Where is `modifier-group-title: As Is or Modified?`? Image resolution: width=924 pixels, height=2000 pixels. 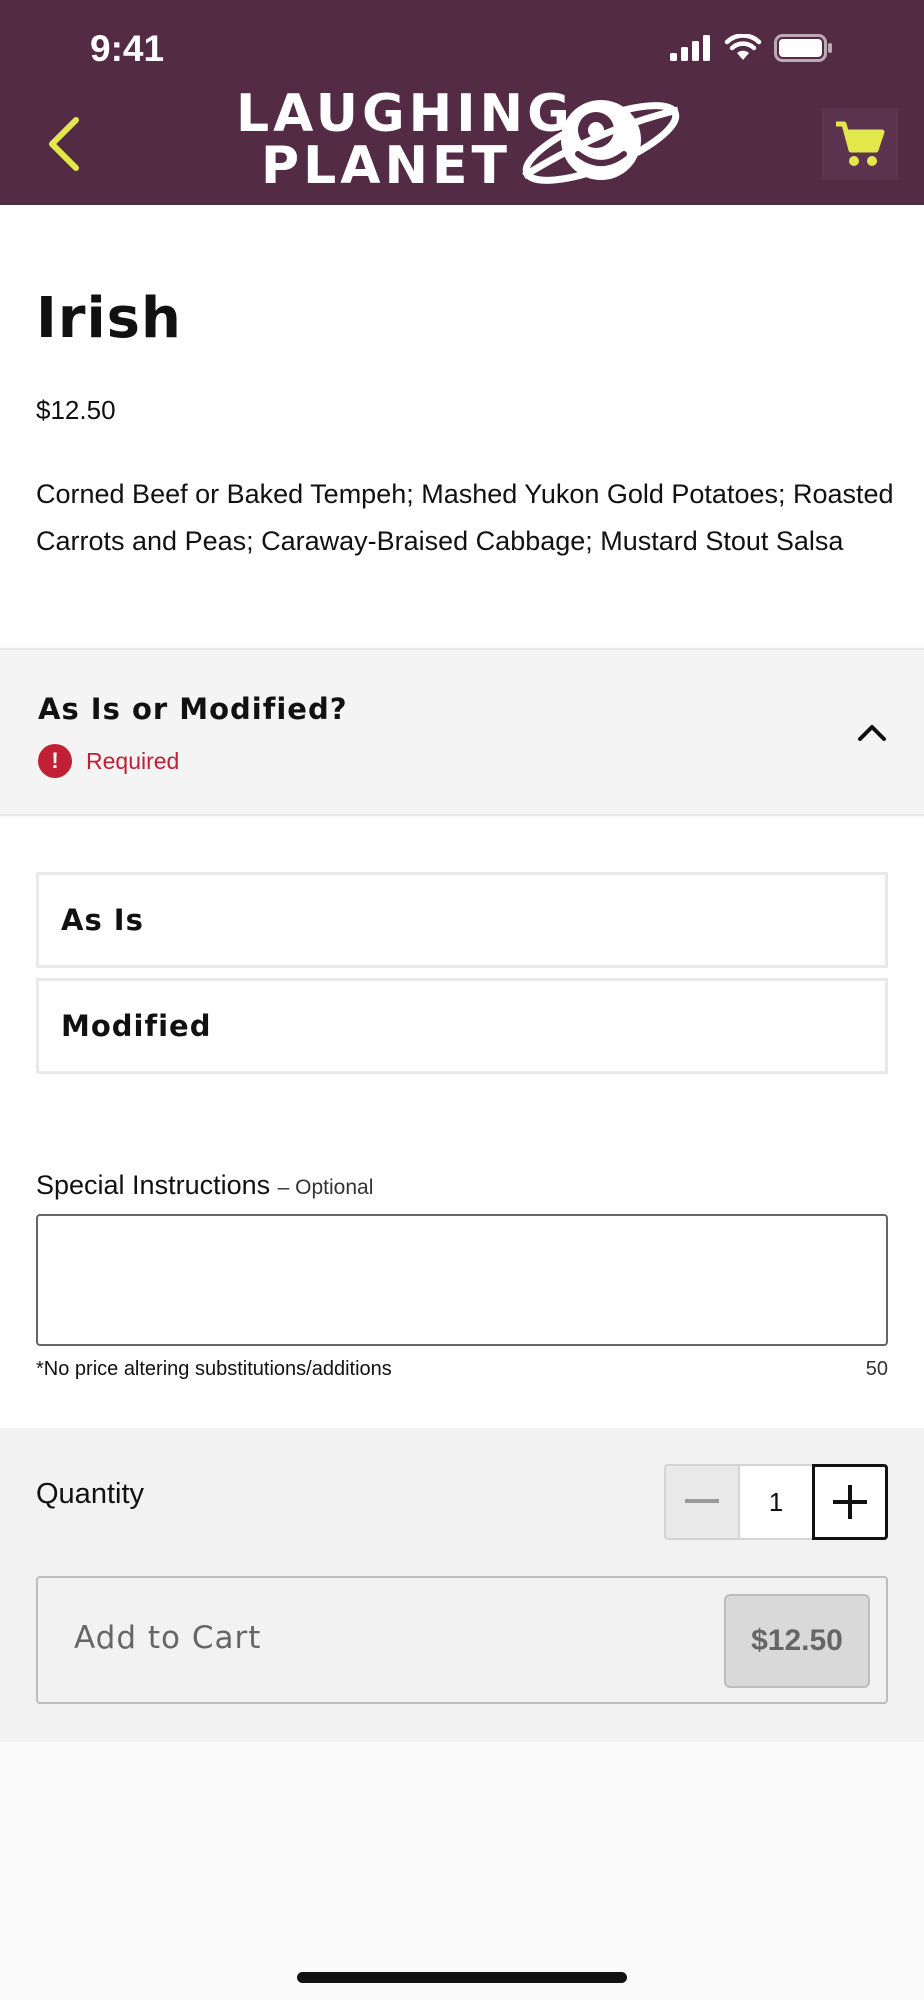 modifier-group-title: As Is or Modified? is located at coordinates (193, 709).